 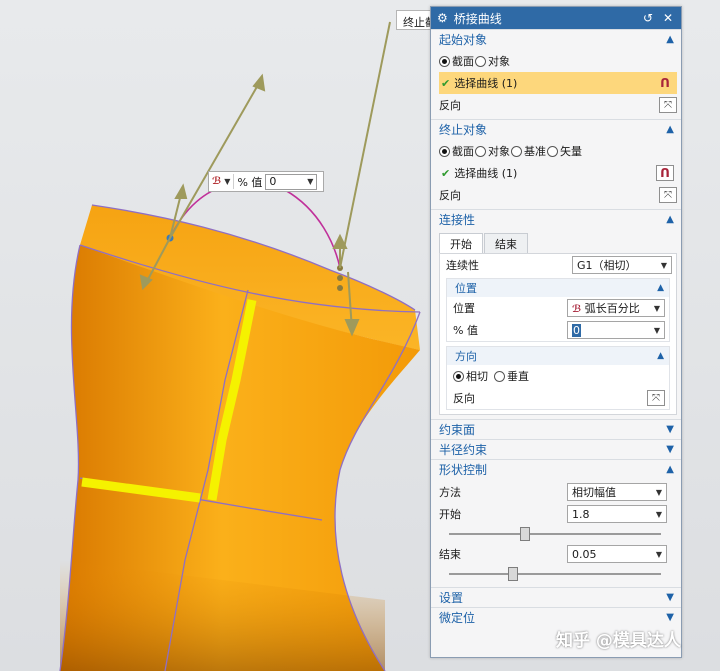 I want to click on shape-control-body: 方法 相切幅值 ▼ 开始 1.8 ▼ 结束 0.05 ▼, so click(x=556, y=533).